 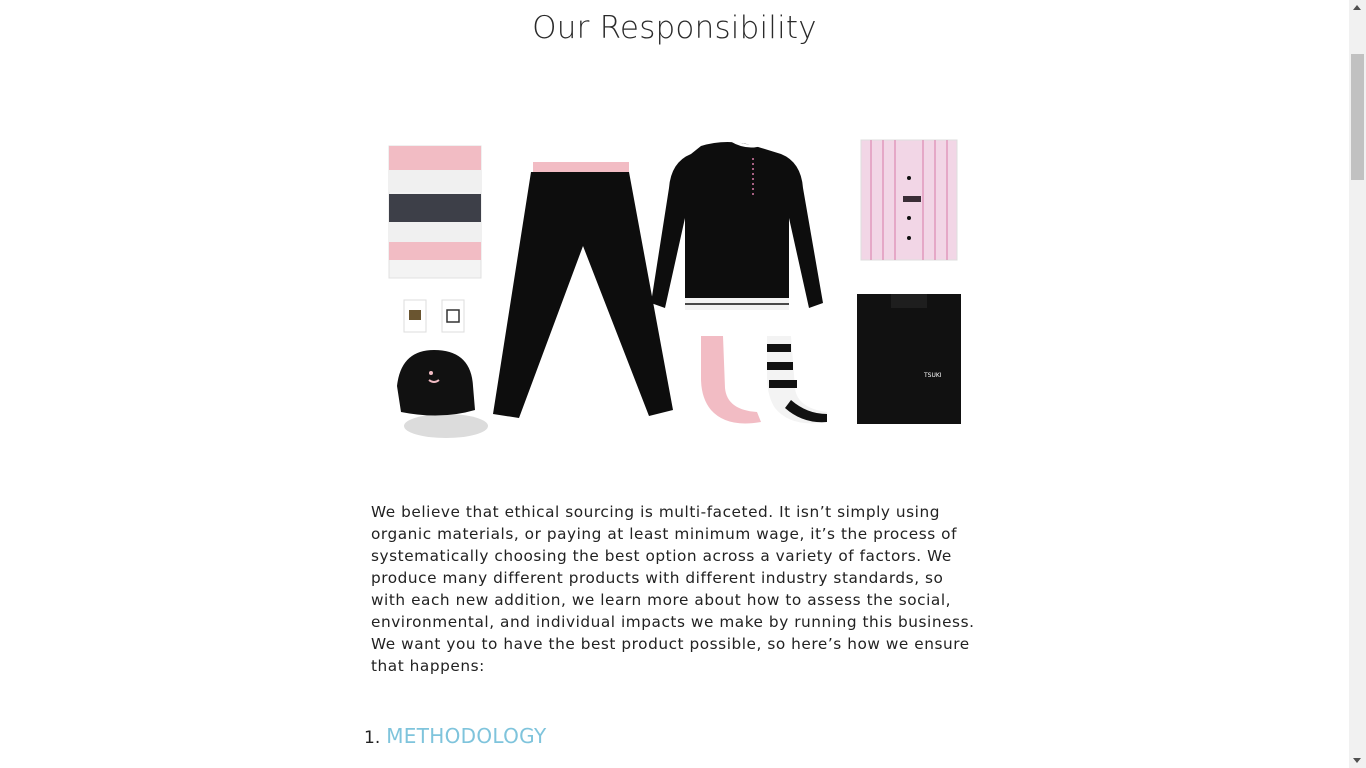 What do you see at coordinates (466, 736) in the screenshot?
I see `methodology-link: METHODOLOGY` at bounding box center [466, 736].